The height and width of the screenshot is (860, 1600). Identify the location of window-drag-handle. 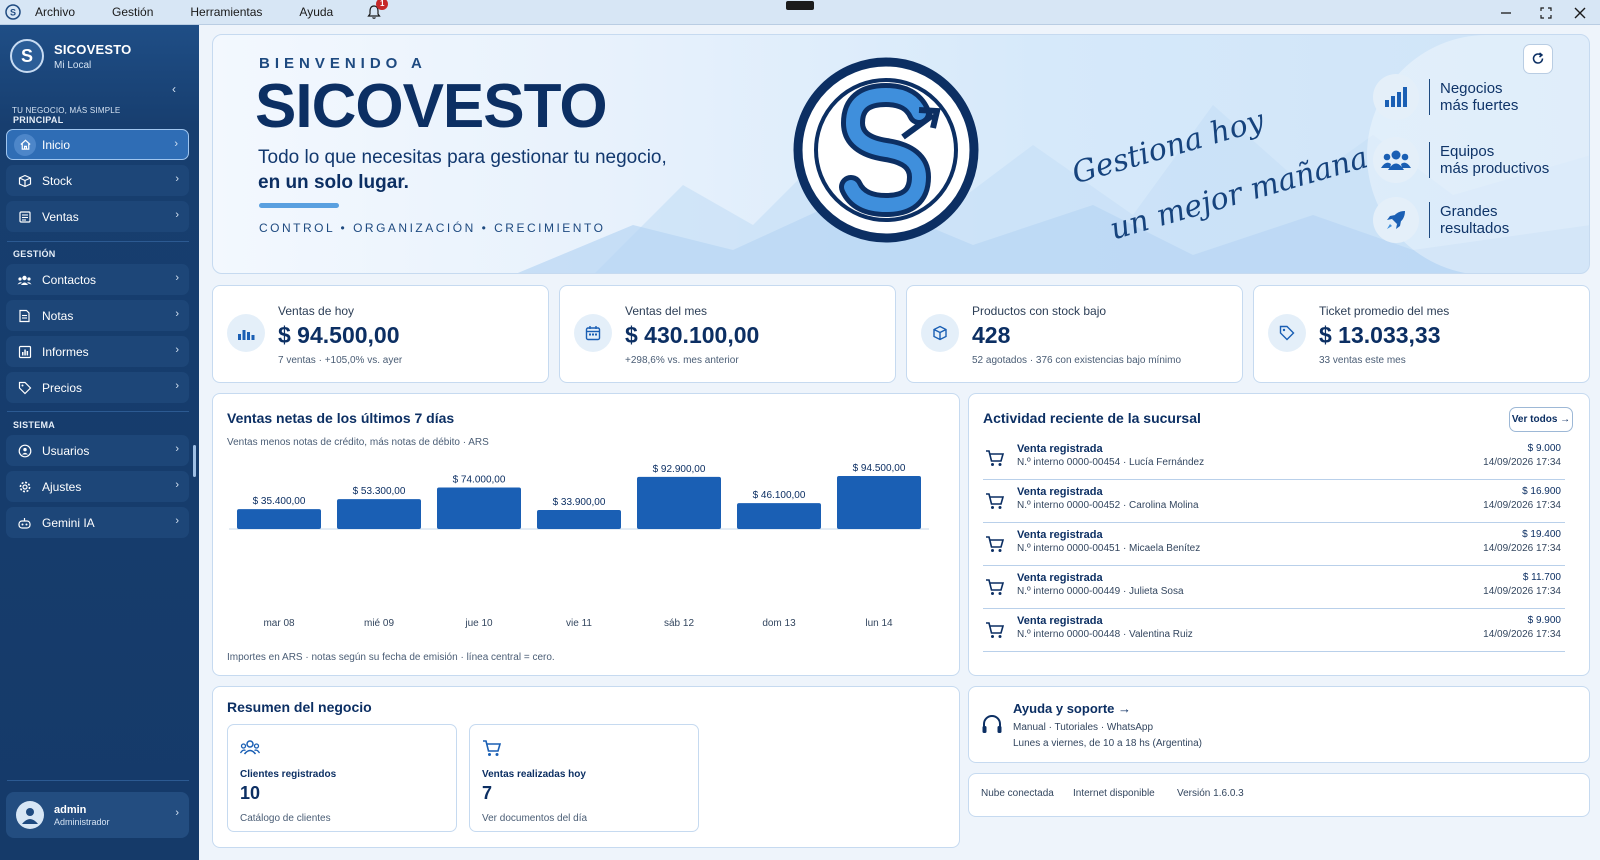
(800, 5).